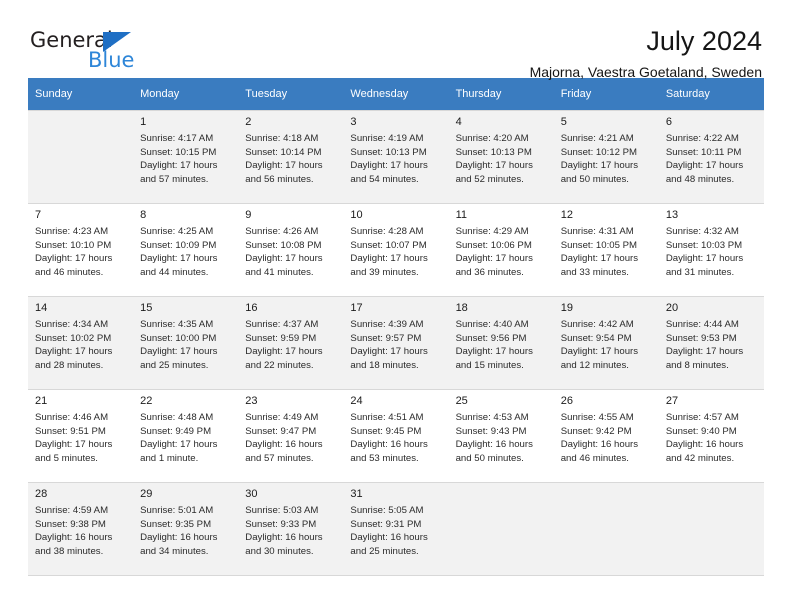  Describe the element at coordinates (146, 494) in the screenshot. I see `day-number: 29` at that location.